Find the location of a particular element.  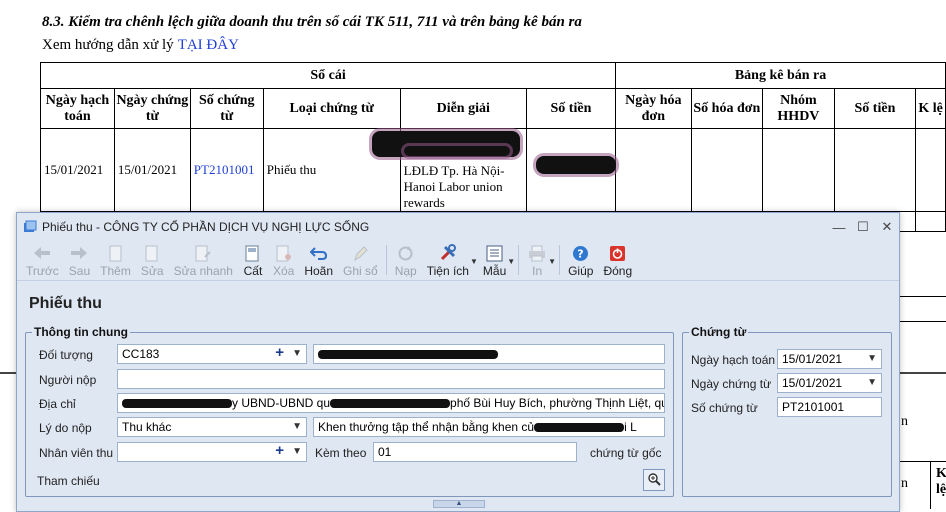

form-title: Phiếu thu is located at coordinates (65, 303).